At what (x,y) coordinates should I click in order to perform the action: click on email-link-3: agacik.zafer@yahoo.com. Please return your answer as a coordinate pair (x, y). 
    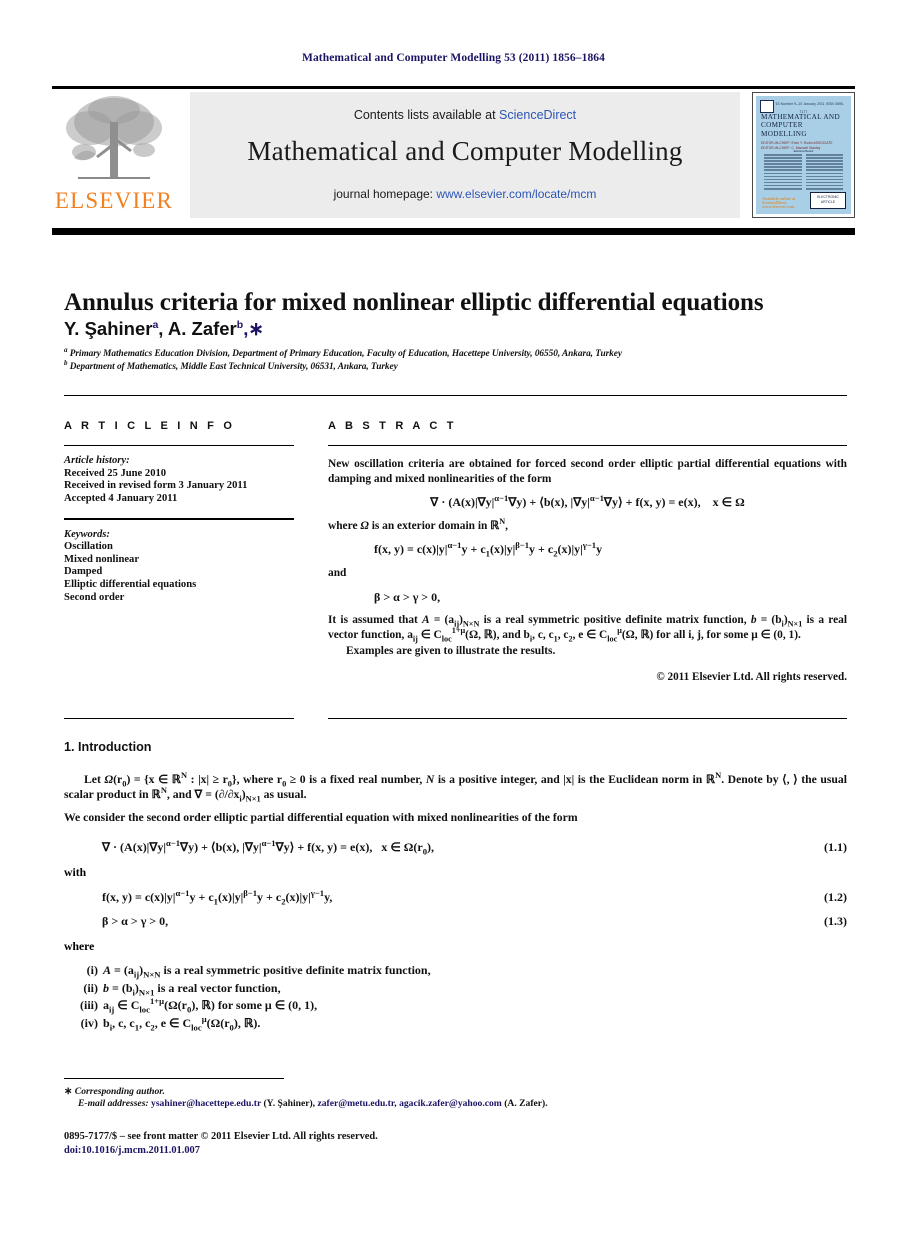
    Looking at the image, I should click on (450, 1103).